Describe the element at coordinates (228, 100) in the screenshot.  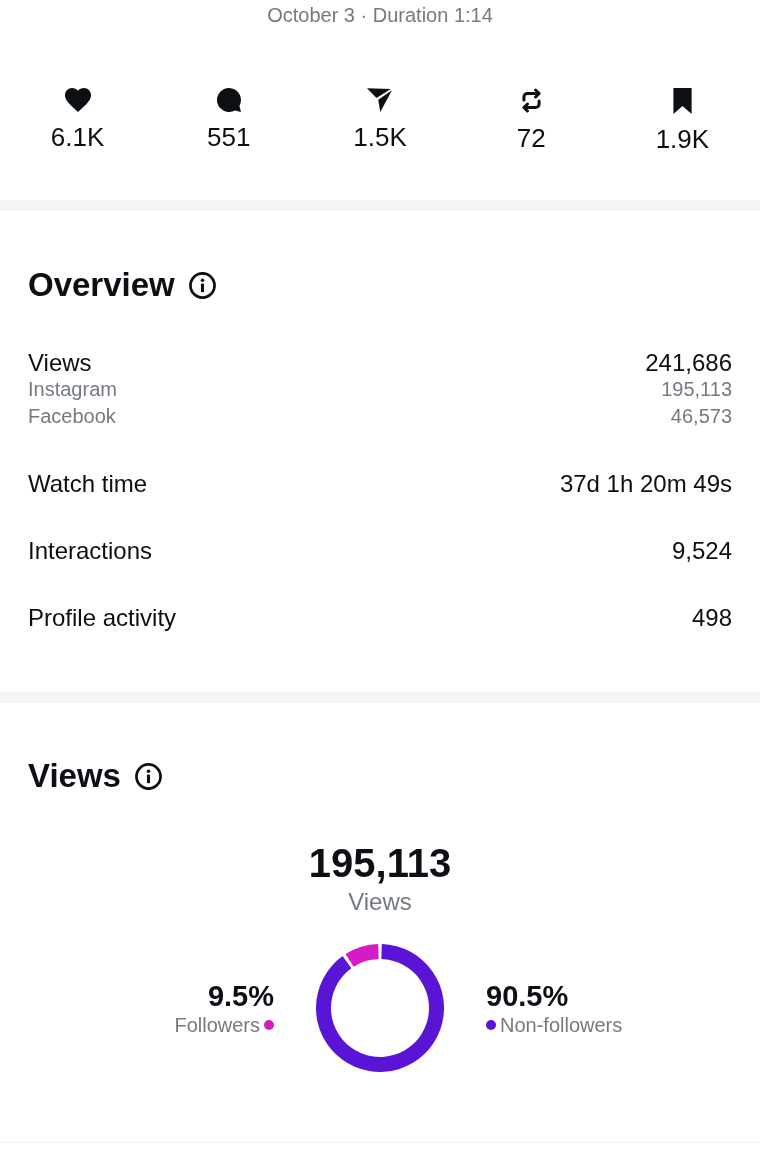
I see `comment-bubble-icon` at that location.